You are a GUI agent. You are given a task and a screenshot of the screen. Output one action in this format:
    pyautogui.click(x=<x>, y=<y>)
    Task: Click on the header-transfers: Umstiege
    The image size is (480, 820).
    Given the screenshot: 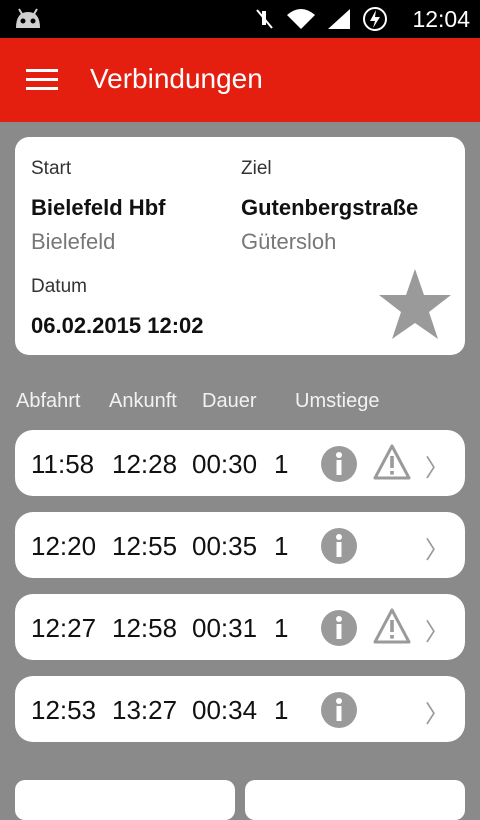 What is the action you would take?
    pyautogui.click(x=337, y=401)
    